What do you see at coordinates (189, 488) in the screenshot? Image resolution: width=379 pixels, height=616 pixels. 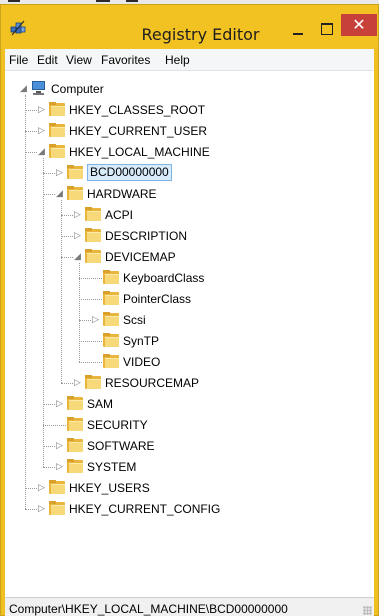 I see `tree-node-hkey-users: ▷ HKEY_USERS` at bounding box center [189, 488].